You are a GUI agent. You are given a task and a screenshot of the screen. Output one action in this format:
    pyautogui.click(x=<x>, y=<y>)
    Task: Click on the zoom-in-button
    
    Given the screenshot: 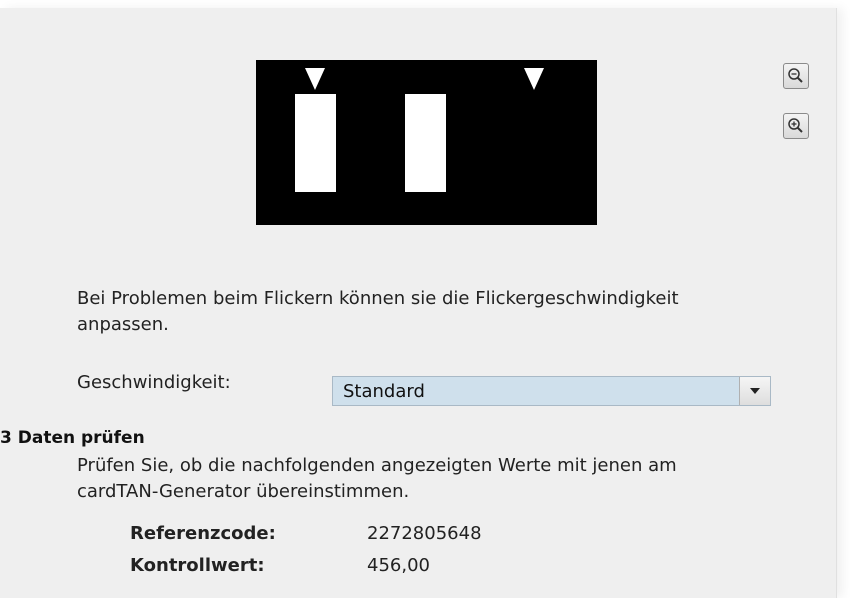 What is the action you would take?
    pyautogui.click(x=796, y=126)
    